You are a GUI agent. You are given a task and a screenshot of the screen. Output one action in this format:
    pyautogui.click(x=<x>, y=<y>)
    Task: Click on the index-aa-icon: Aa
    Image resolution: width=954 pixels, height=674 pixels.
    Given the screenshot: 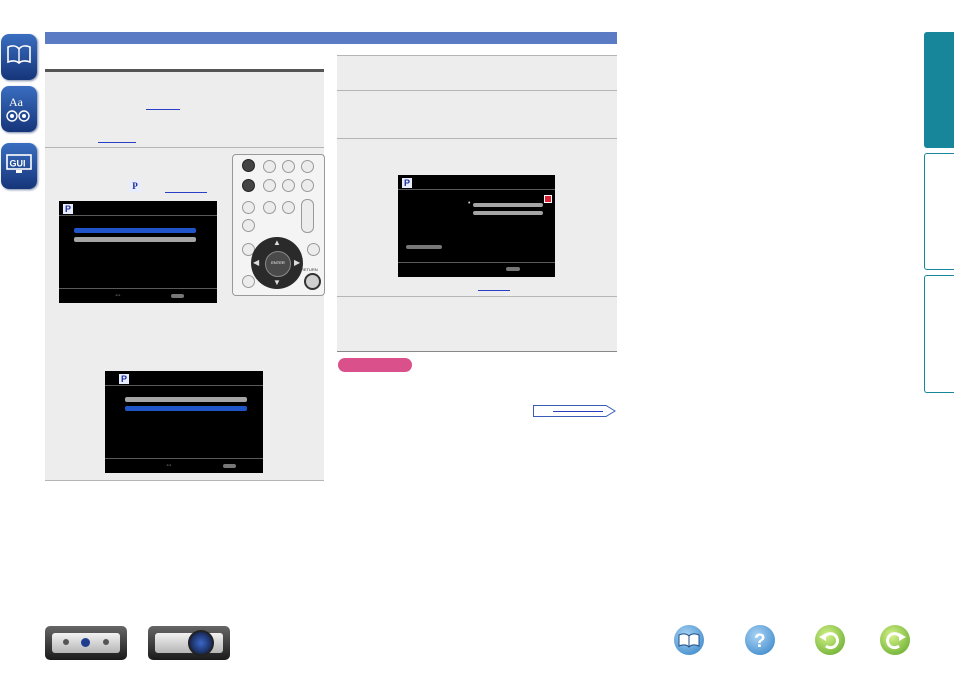 What is the action you would take?
    pyautogui.click(x=18, y=108)
    